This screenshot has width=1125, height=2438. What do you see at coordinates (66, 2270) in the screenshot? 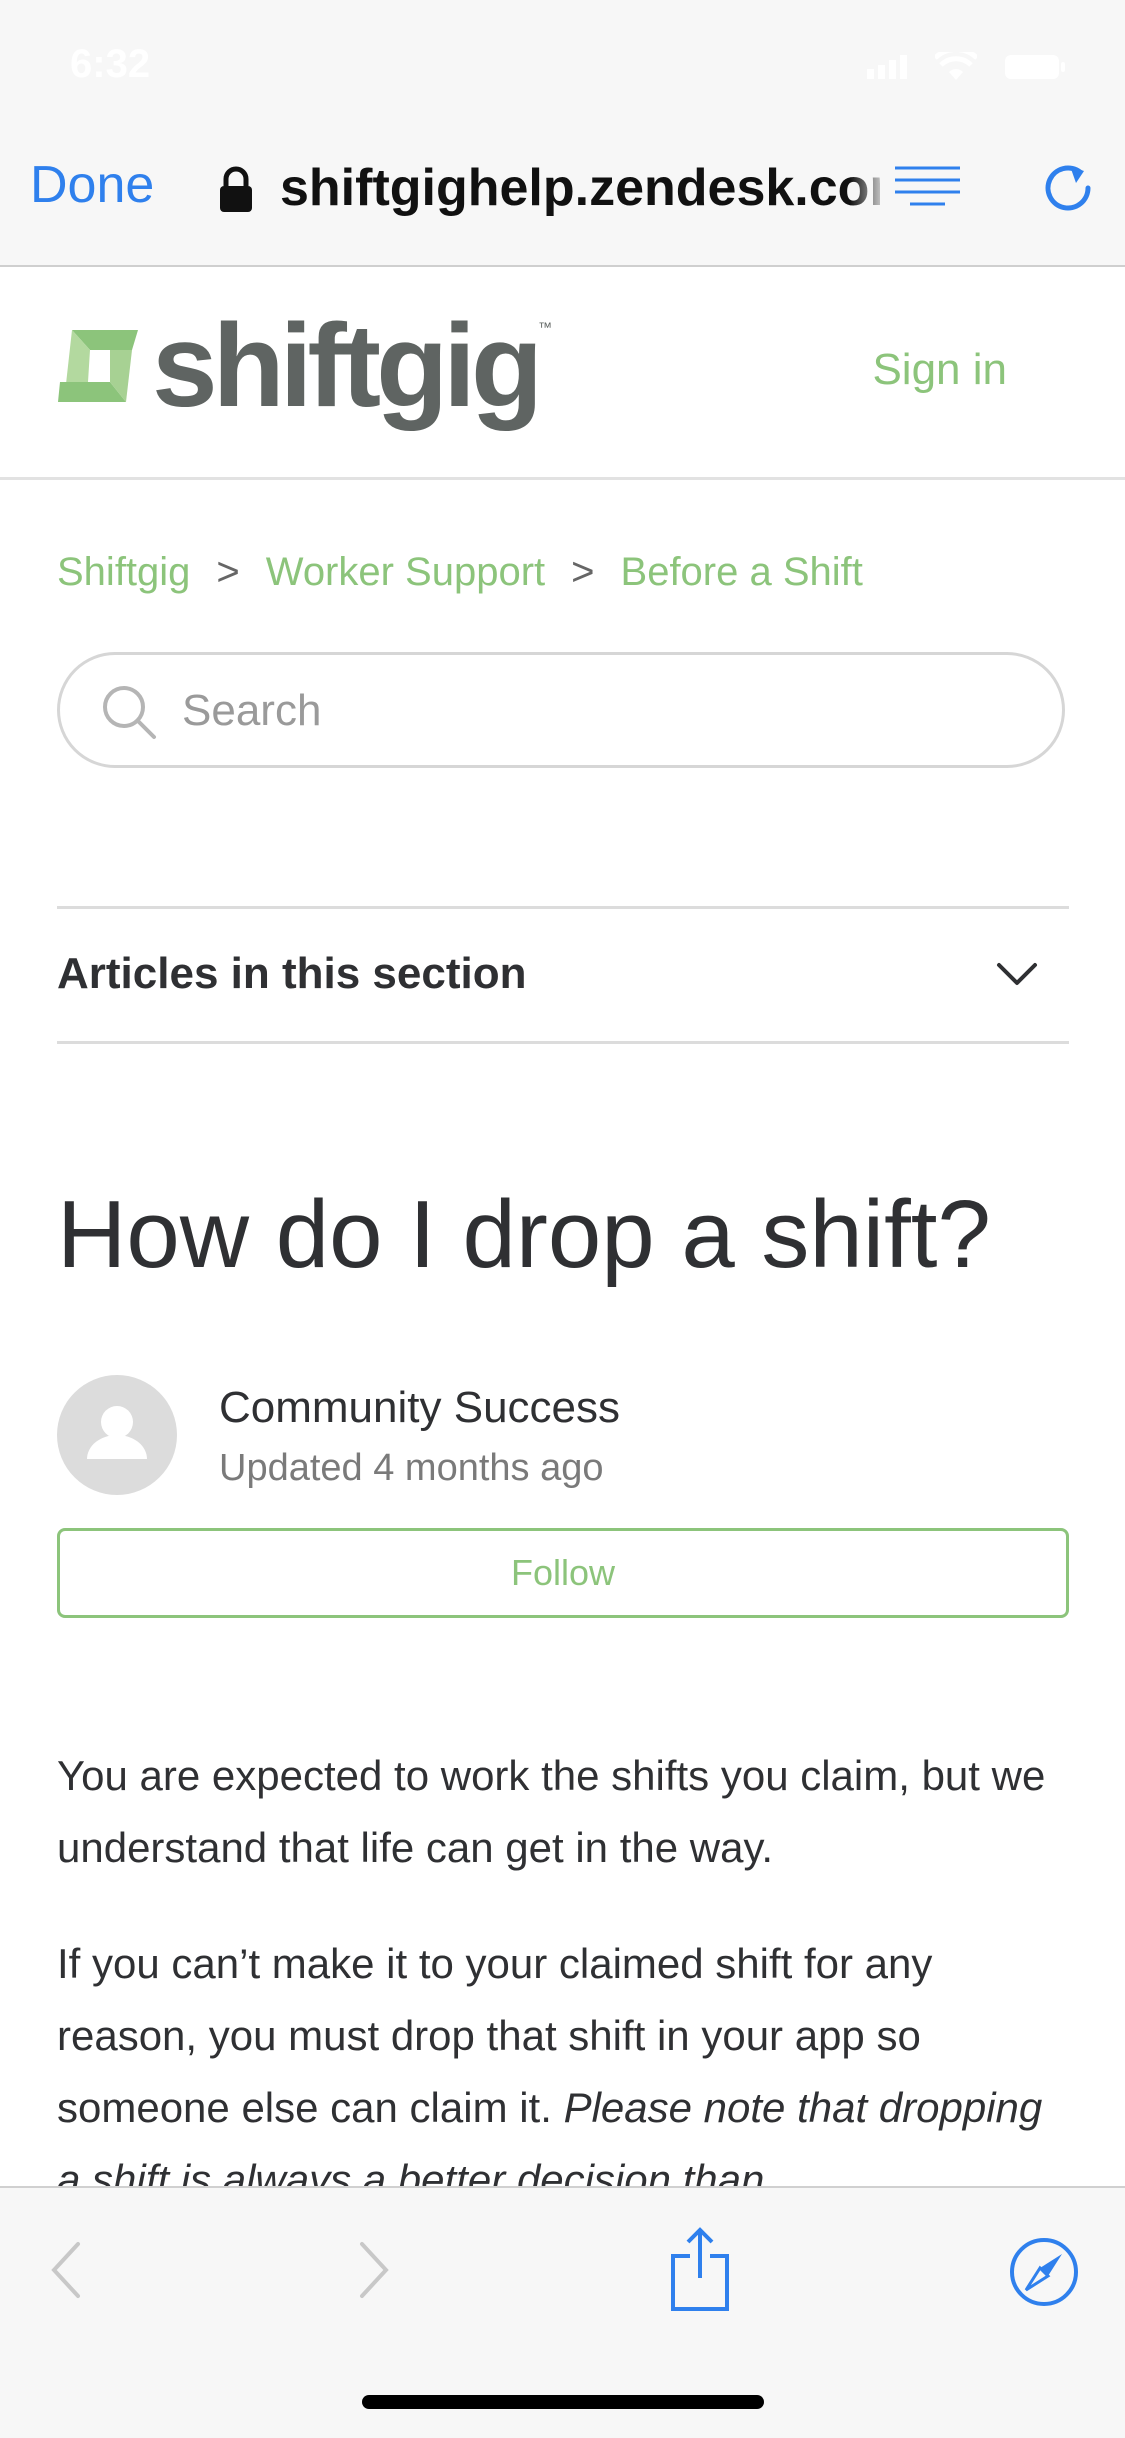
I see `back-icon` at bounding box center [66, 2270].